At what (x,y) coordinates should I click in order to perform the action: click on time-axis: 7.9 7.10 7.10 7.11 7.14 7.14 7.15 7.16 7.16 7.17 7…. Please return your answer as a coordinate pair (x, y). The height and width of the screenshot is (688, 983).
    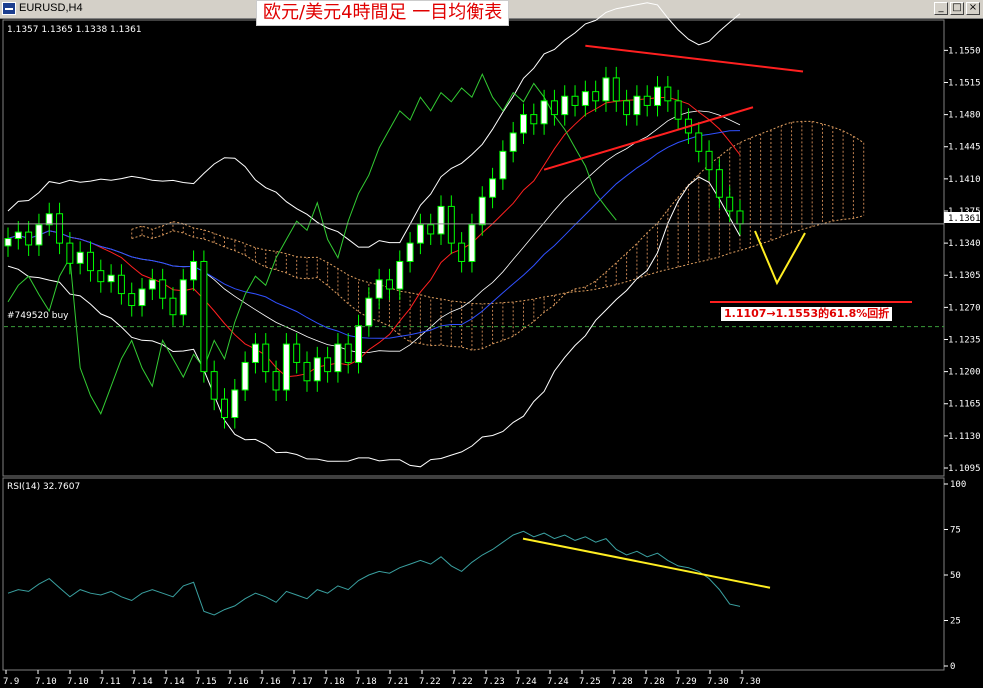
    Looking at the image, I should click on (382, 678).